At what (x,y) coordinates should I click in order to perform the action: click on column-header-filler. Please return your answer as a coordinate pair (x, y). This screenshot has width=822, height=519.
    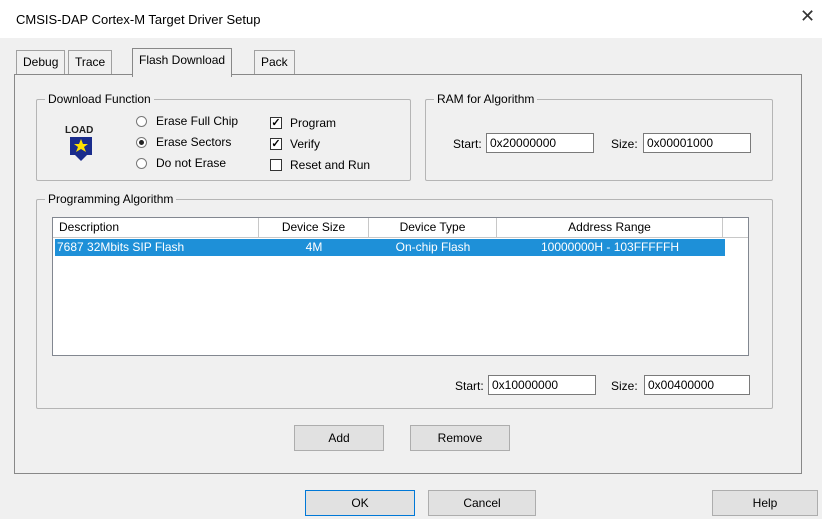
    Looking at the image, I should click on (735, 228).